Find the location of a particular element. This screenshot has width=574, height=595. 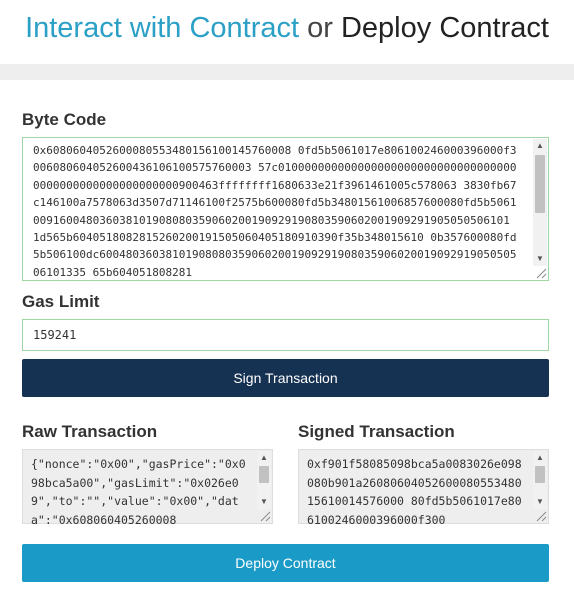

gas-limit-label: Gas Limit is located at coordinates (61, 301).